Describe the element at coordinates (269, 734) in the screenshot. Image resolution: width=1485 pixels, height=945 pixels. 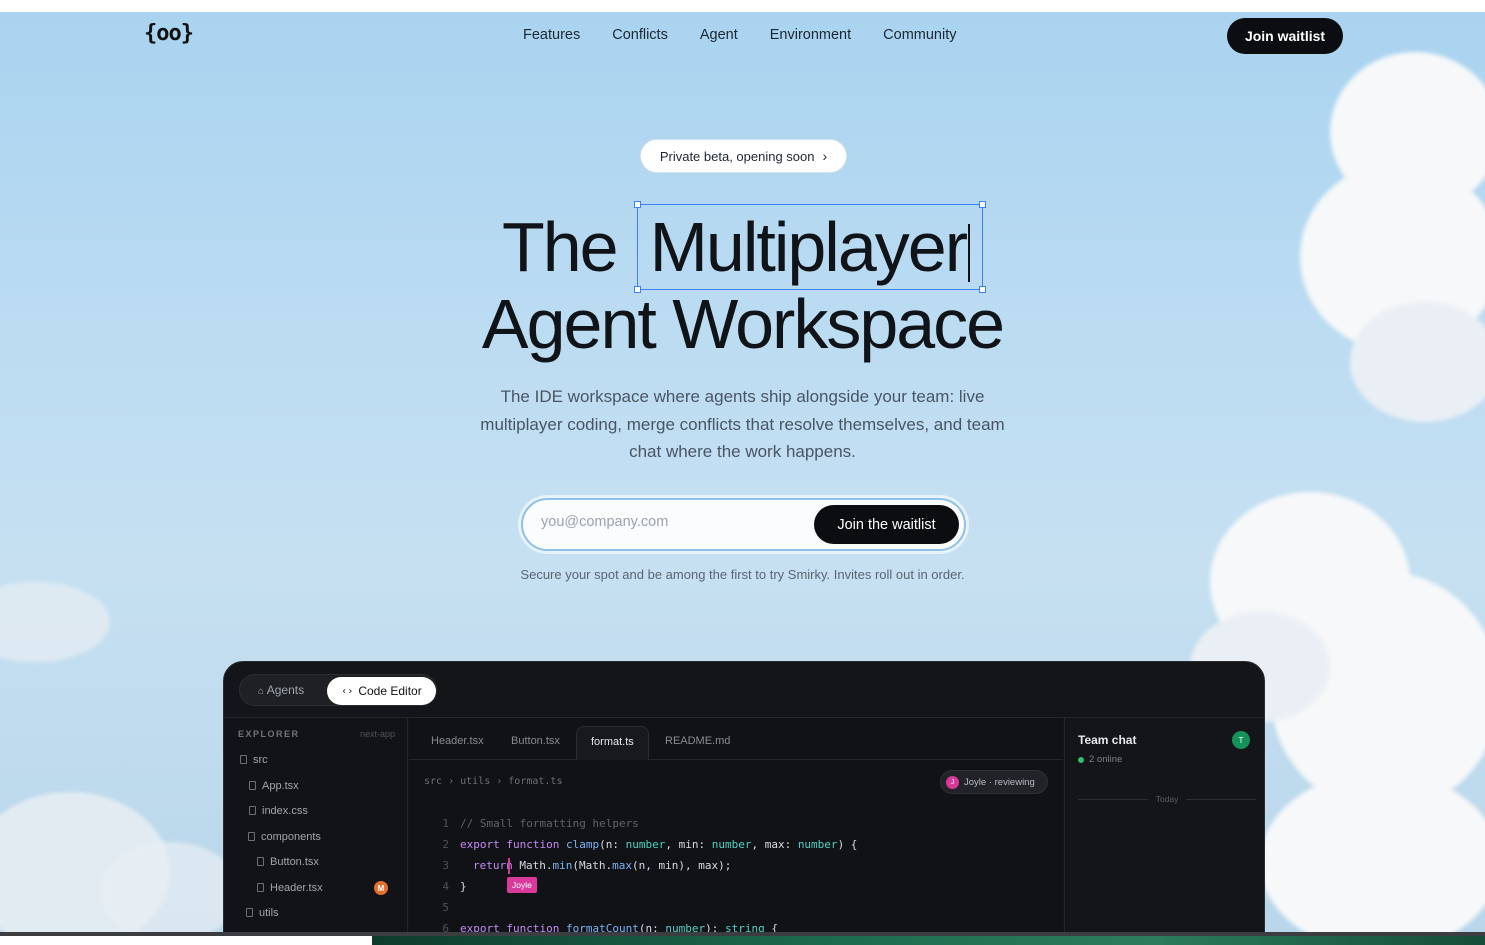
I see `explorer-header: EXPLORER` at that location.